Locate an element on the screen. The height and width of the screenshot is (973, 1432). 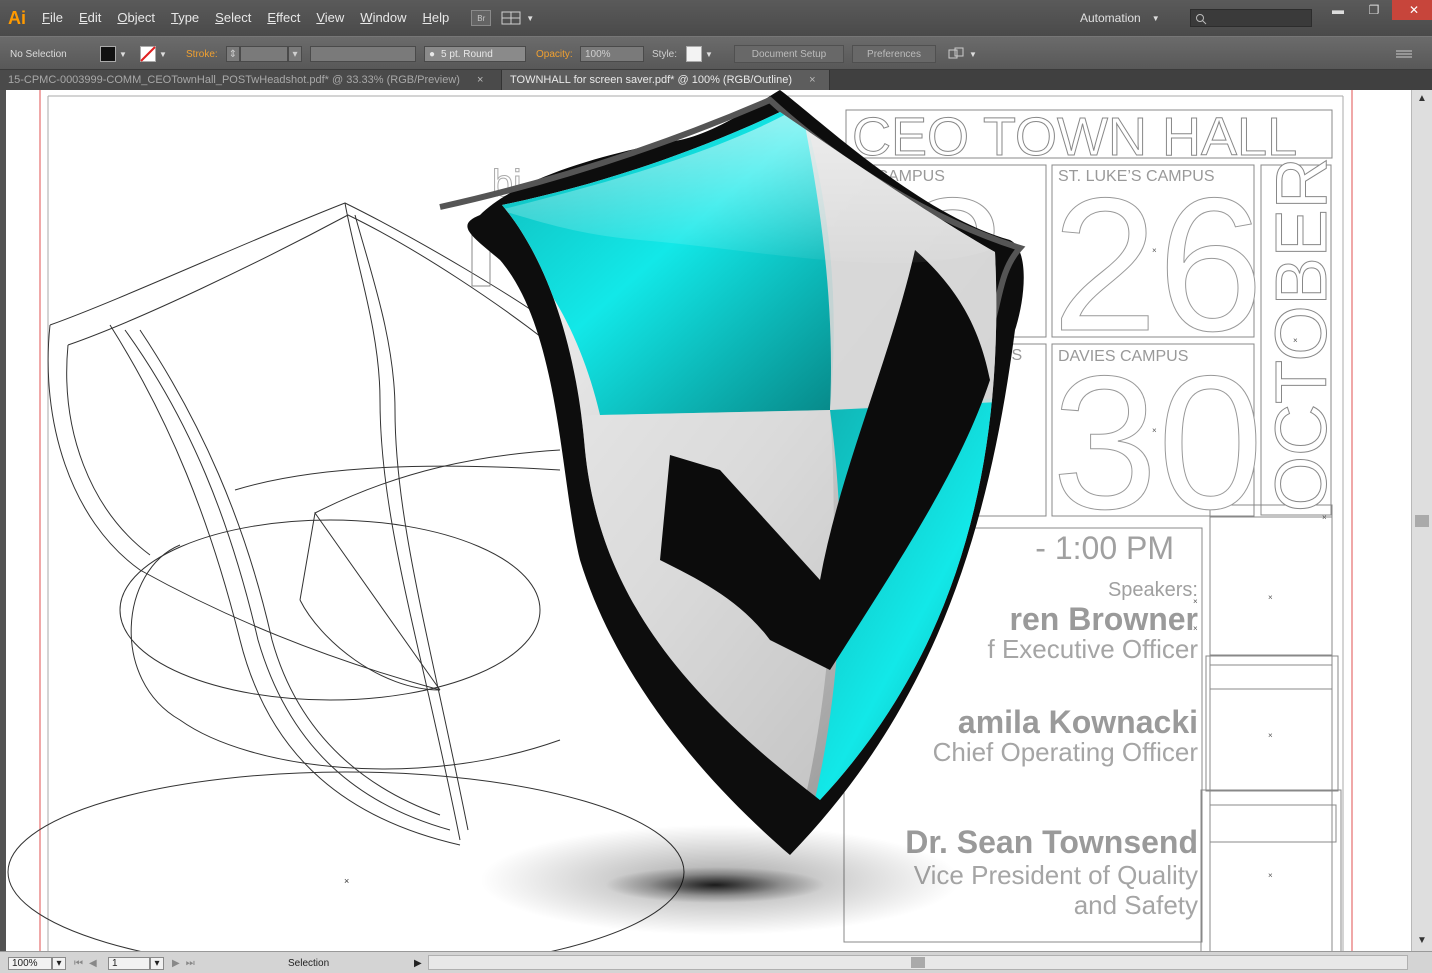
artboard-number-dropdown: 1 ▾ is located at coordinates (136, 963).